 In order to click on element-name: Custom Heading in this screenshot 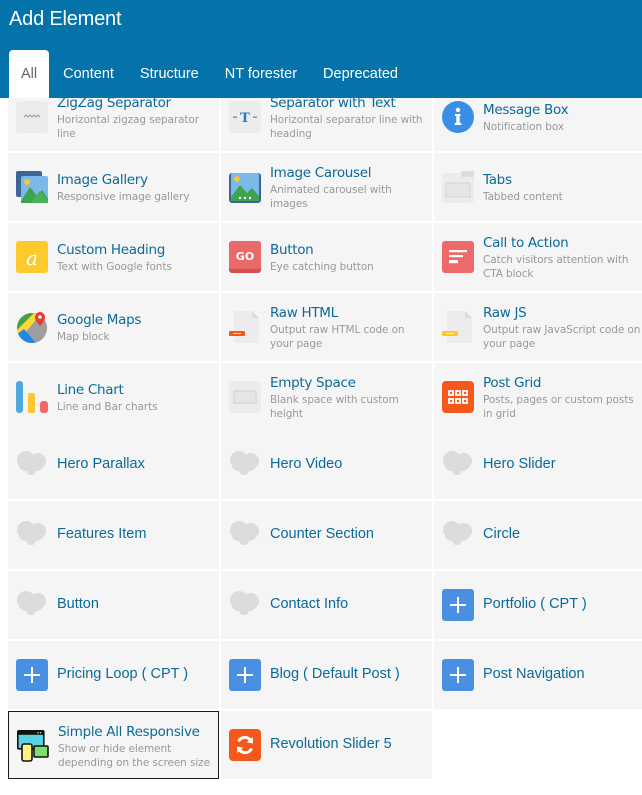, I will do `click(111, 250)`.